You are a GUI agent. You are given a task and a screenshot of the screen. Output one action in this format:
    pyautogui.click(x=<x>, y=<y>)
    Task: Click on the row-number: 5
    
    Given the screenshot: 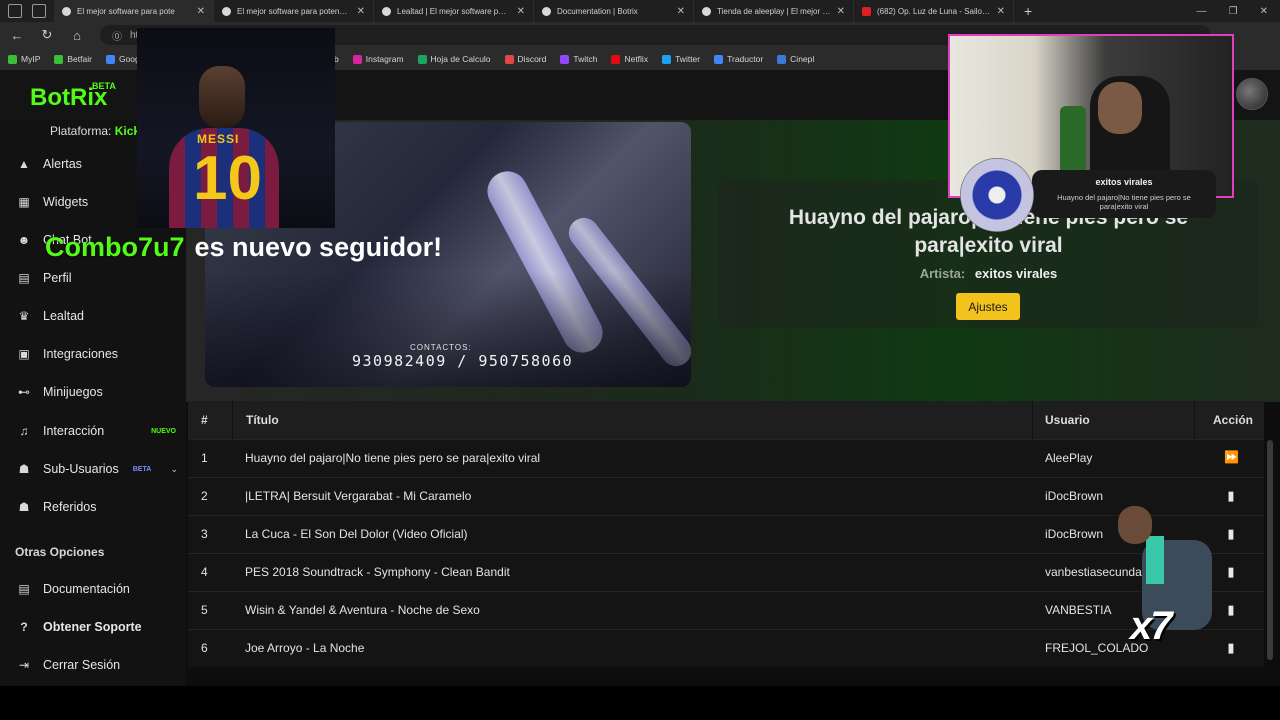 What is the action you would take?
    pyautogui.click(x=204, y=610)
    